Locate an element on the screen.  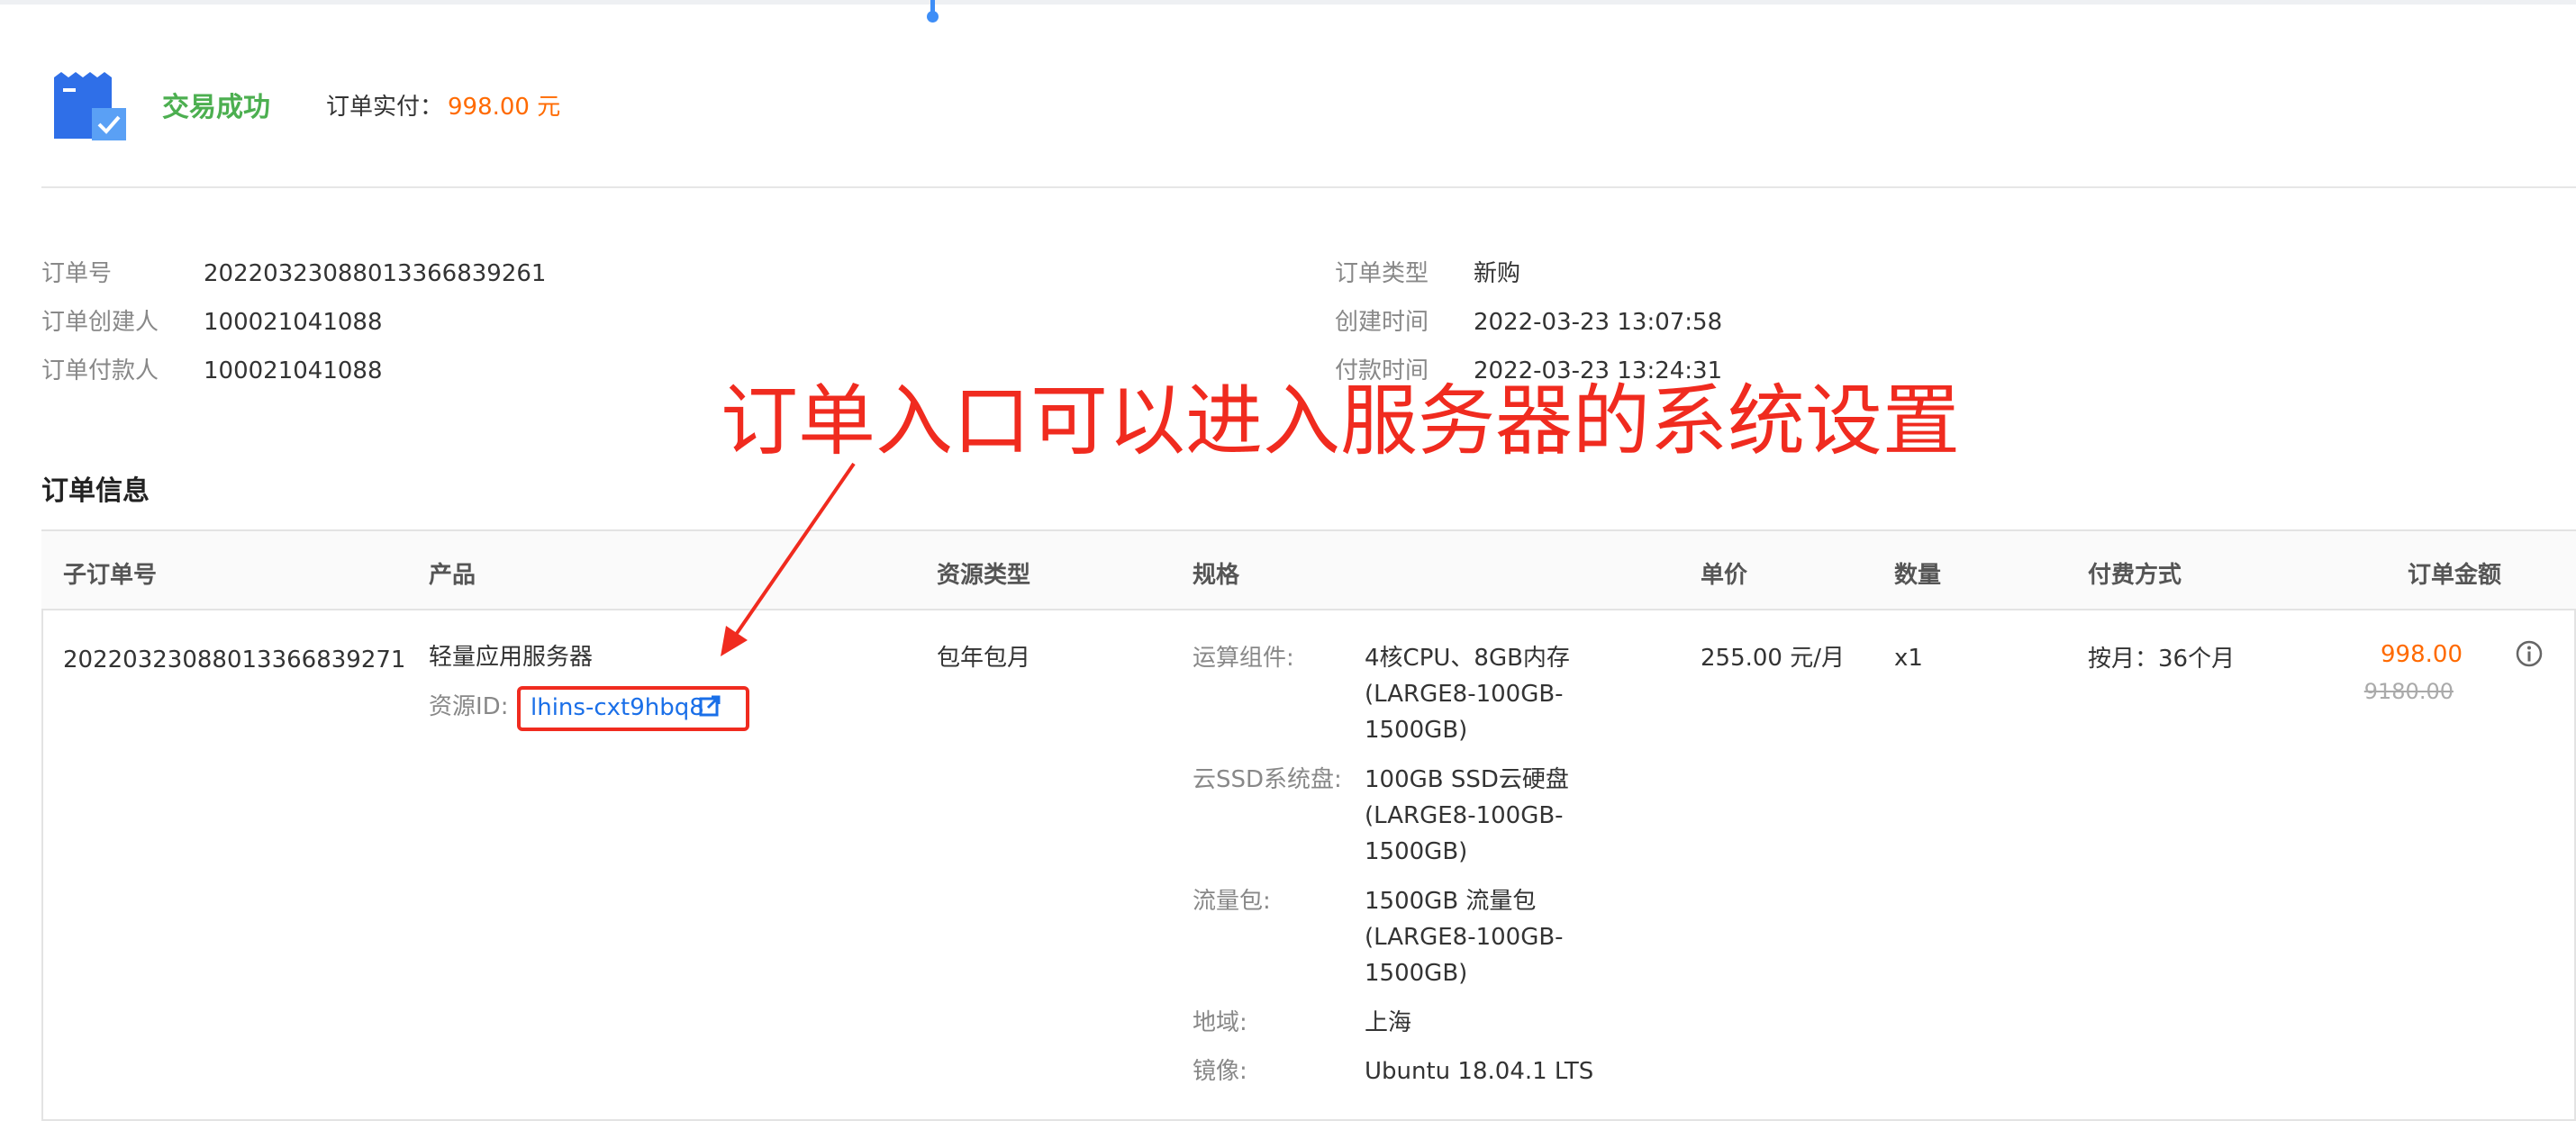
col-header-billing: 付费方式 is located at coordinates (2135, 575).